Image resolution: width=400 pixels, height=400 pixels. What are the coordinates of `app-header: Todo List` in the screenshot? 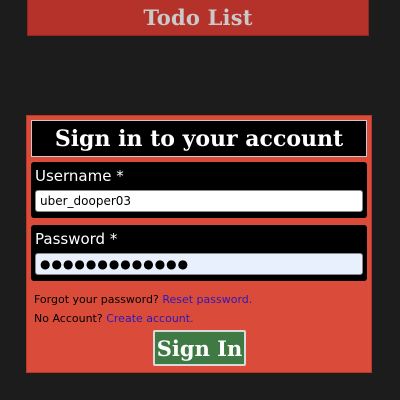 It's located at (198, 18).